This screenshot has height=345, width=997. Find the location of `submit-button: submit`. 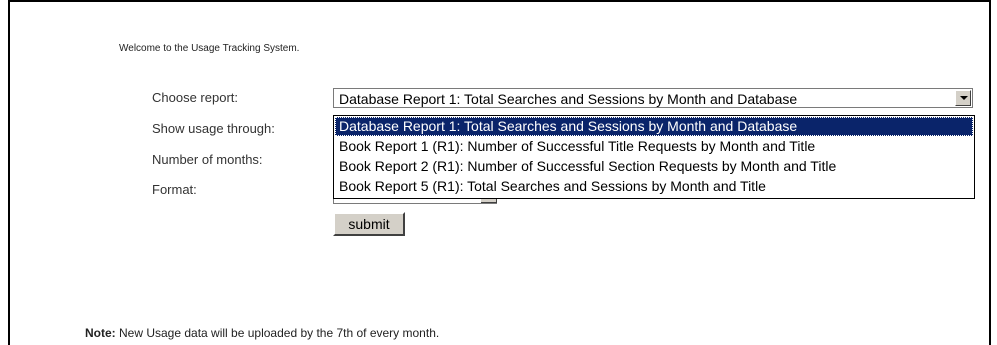

submit-button: submit is located at coordinates (369, 224).